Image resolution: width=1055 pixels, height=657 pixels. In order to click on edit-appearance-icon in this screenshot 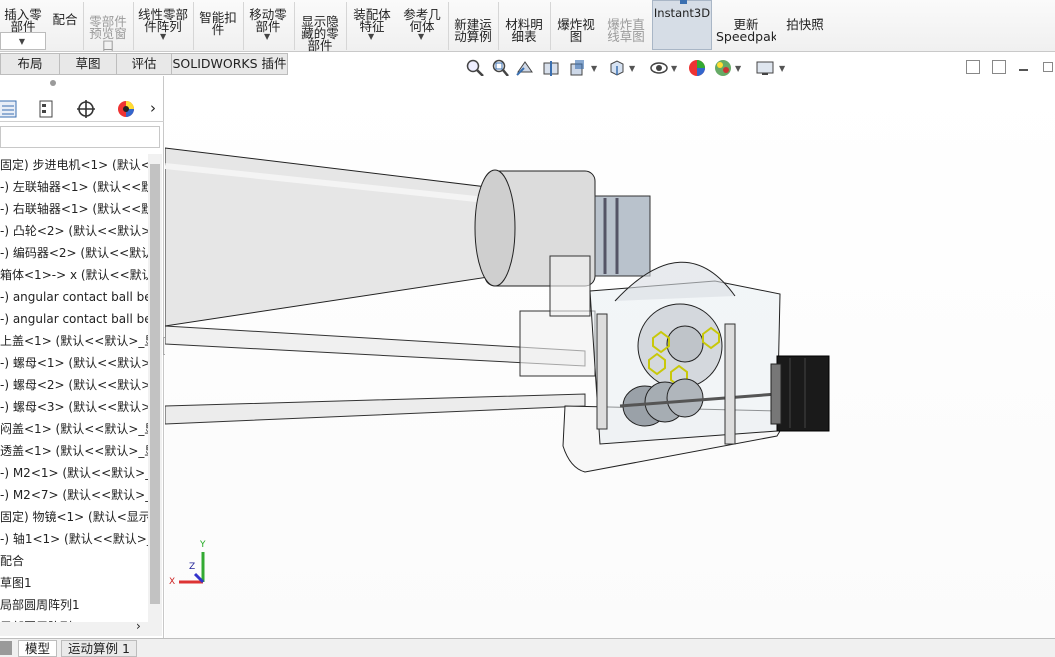, I will do `click(697, 68)`.